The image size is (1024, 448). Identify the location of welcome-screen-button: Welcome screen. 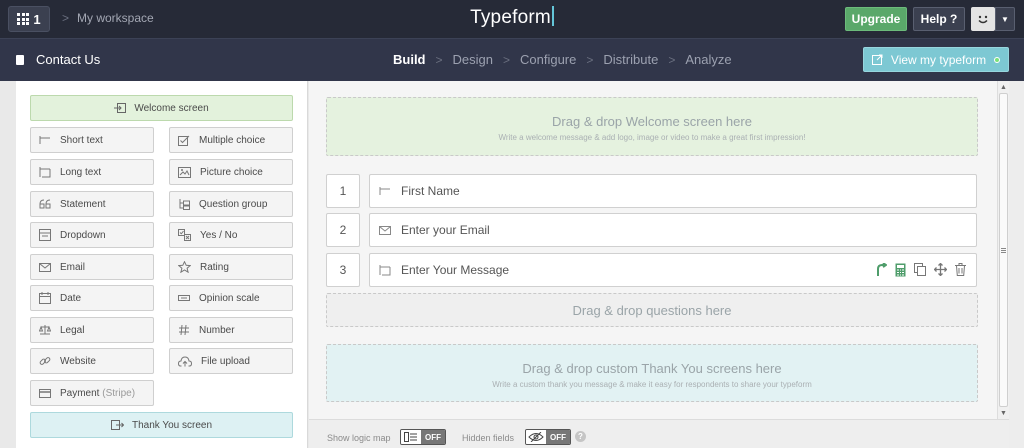
(161, 108).